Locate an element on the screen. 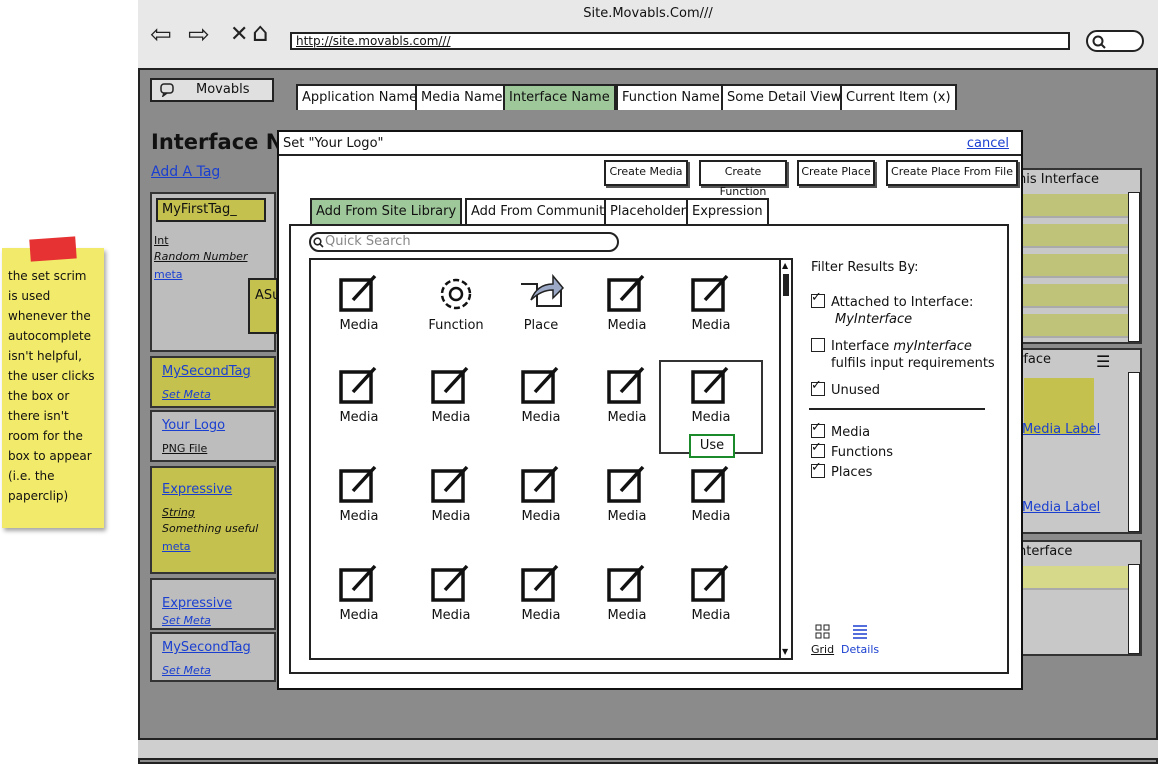 The height and width of the screenshot is (764, 1158). speech-bubble-icon is located at coordinates (167, 90).